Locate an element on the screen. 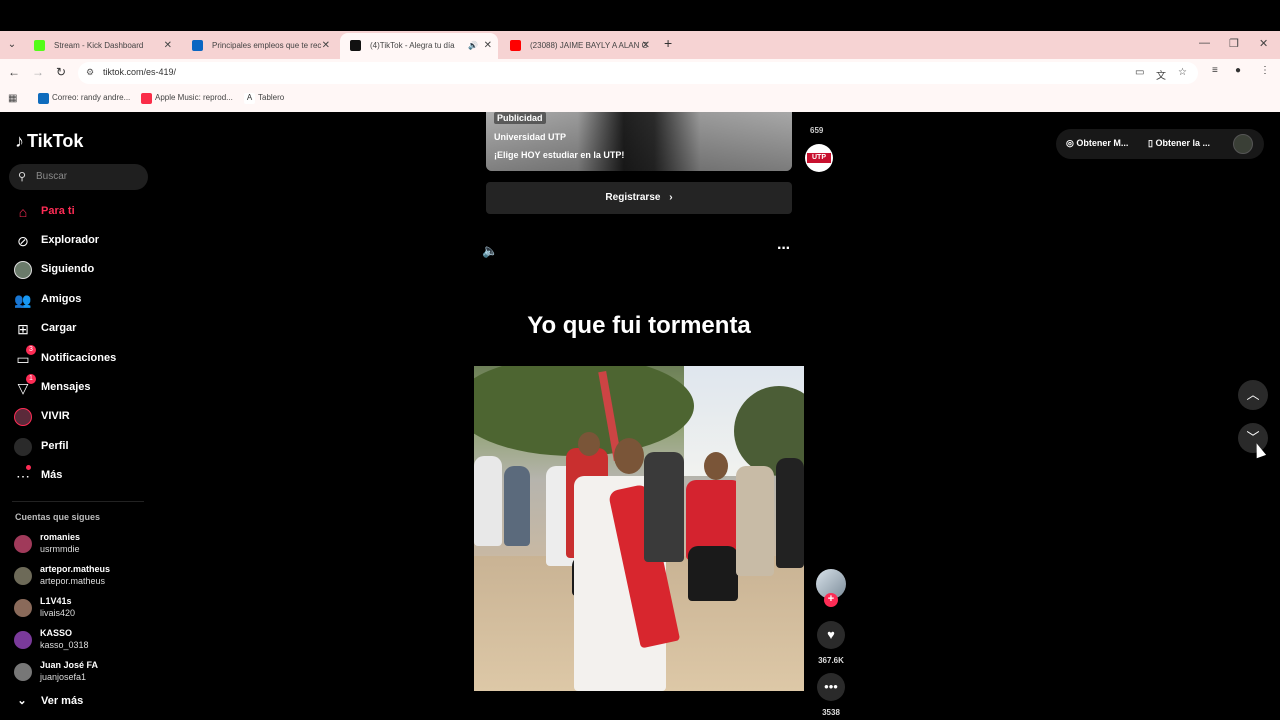 The image size is (1280, 720). comment-button: ••• is located at coordinates (831, 687).